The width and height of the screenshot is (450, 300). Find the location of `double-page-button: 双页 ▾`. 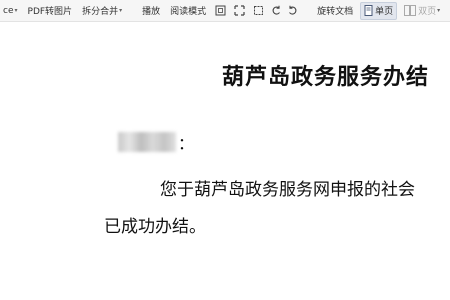

double-page-button: 双页 ▾ is located at coordinates (422, 11).